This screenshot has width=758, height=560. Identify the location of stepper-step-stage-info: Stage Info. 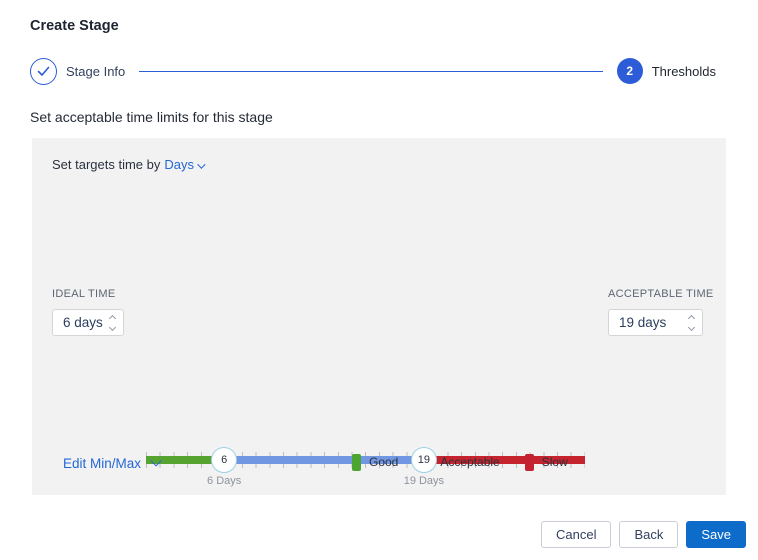
(78, 71).